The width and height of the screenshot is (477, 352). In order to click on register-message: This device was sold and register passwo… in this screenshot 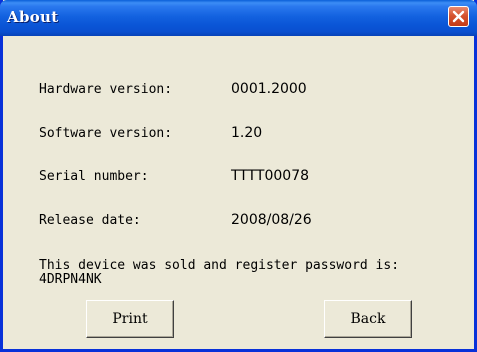, I will do `click(219, 265)`.